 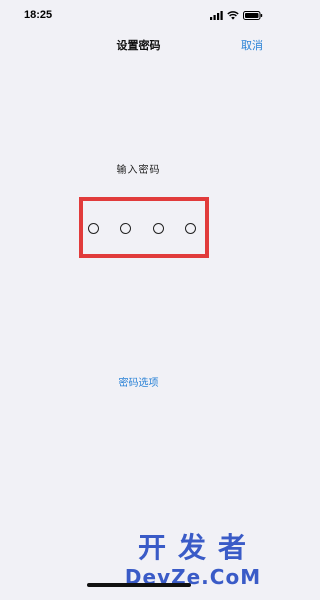 I want to click on page-title: 设置密码, so click(x=138, y=45).